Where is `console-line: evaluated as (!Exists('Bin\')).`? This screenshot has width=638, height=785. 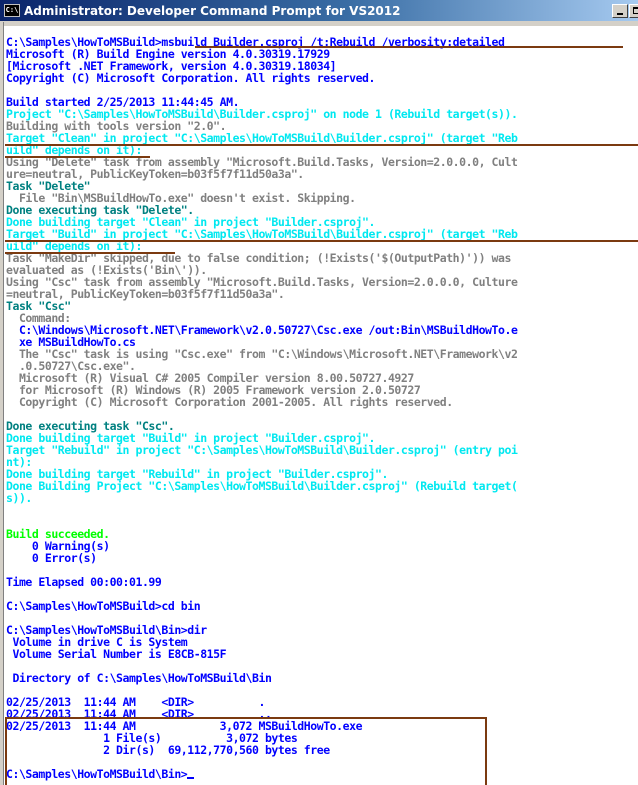 console-line: evaluated as (!Exists('Bin\')). is located at coordinates (106, 270).